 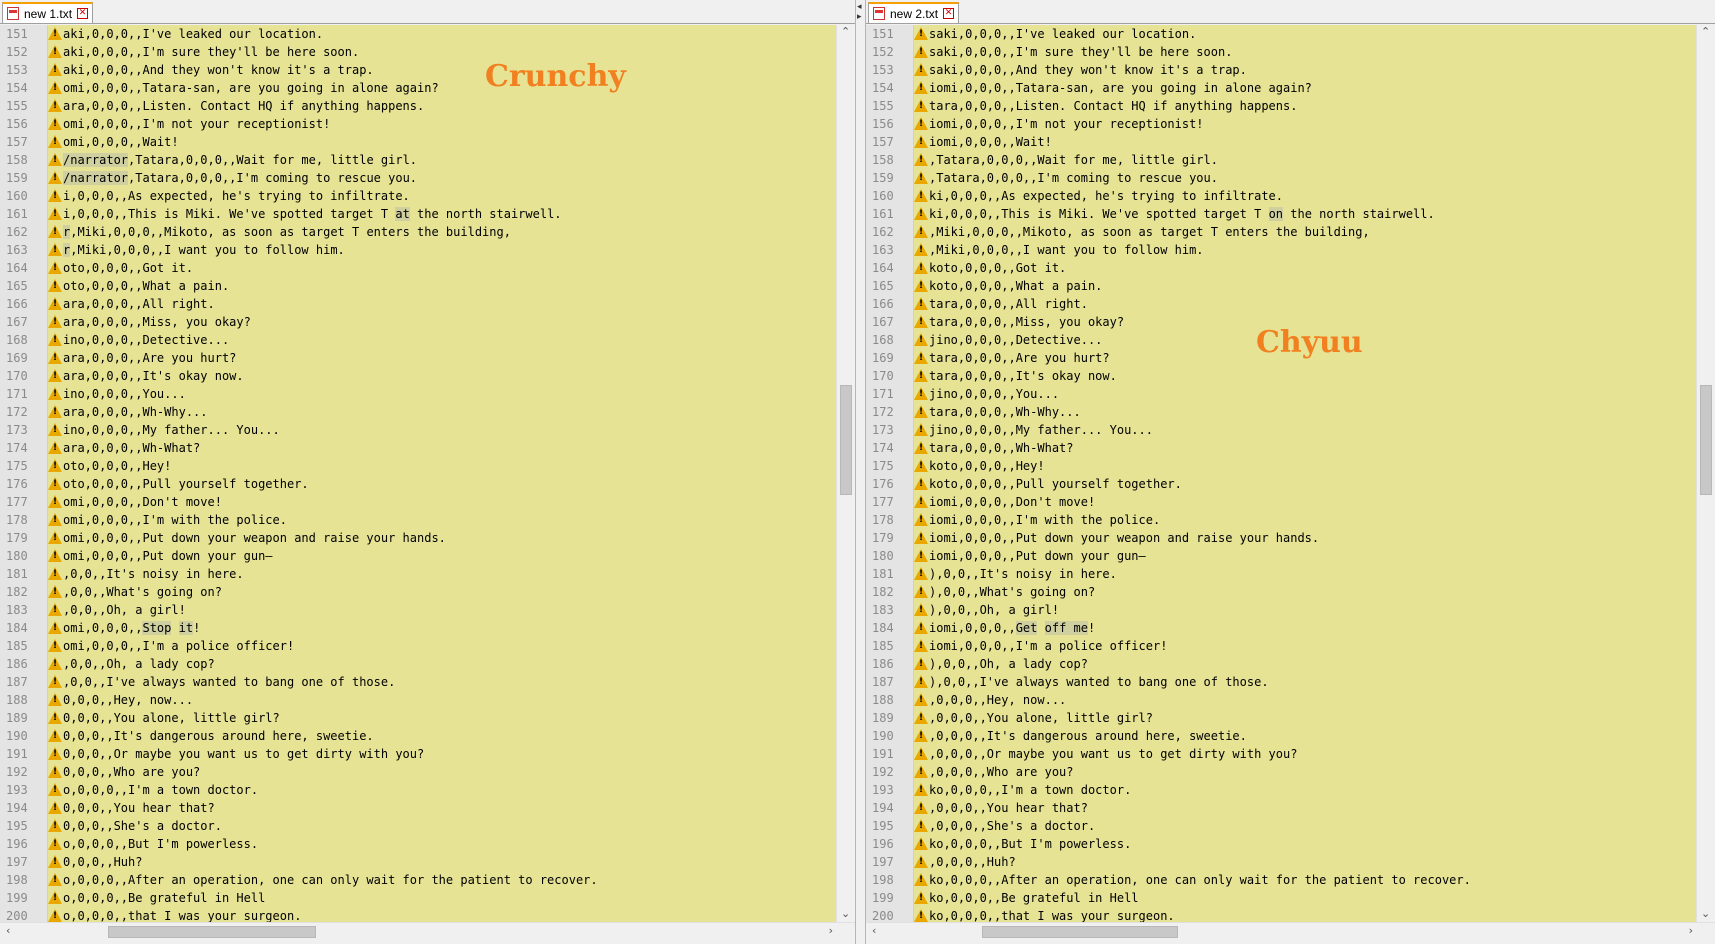 What do you see at coordinates (983, 142) in the screenshot?
I see `text-line: iomi,0,0,0,,Wait!` at bounding box center [983, 142].